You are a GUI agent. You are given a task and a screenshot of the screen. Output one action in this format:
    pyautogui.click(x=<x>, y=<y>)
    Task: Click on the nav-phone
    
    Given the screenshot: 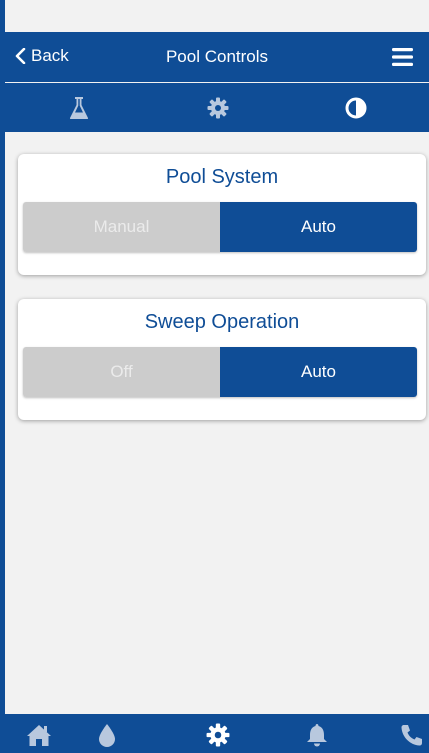 What is the action you would take?
    pyautogui.click(x=411, y=735)
    